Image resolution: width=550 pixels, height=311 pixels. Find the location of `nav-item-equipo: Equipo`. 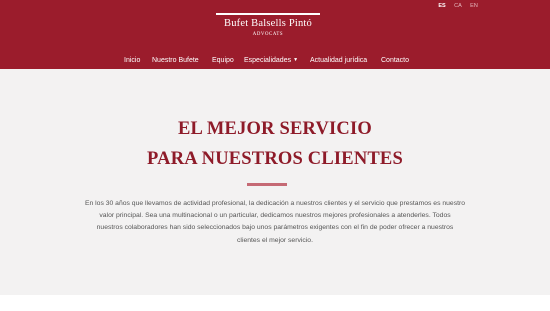

nav-item-equipo: Equipo is located at coordinates (223, 60).